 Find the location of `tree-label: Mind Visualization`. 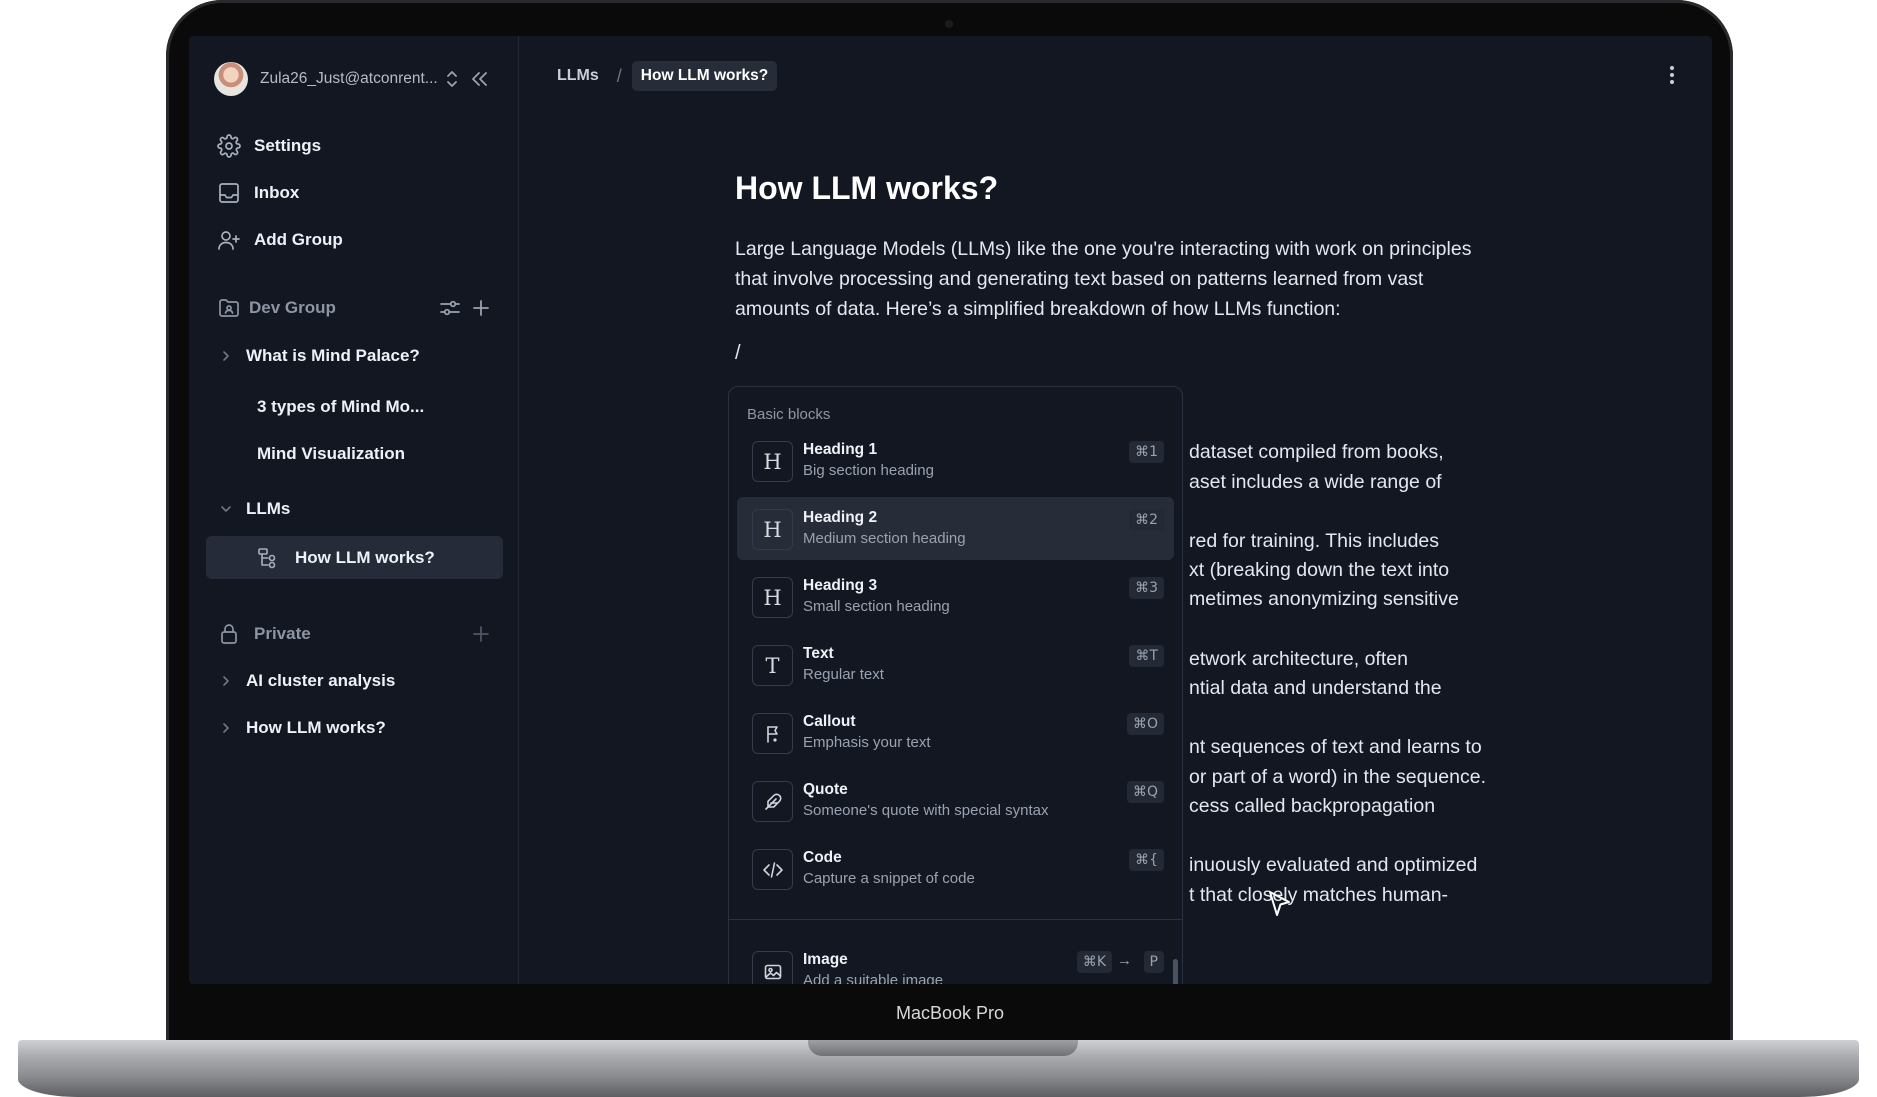

tree-label: Mind Visualization is located at coordinates (331, 453).